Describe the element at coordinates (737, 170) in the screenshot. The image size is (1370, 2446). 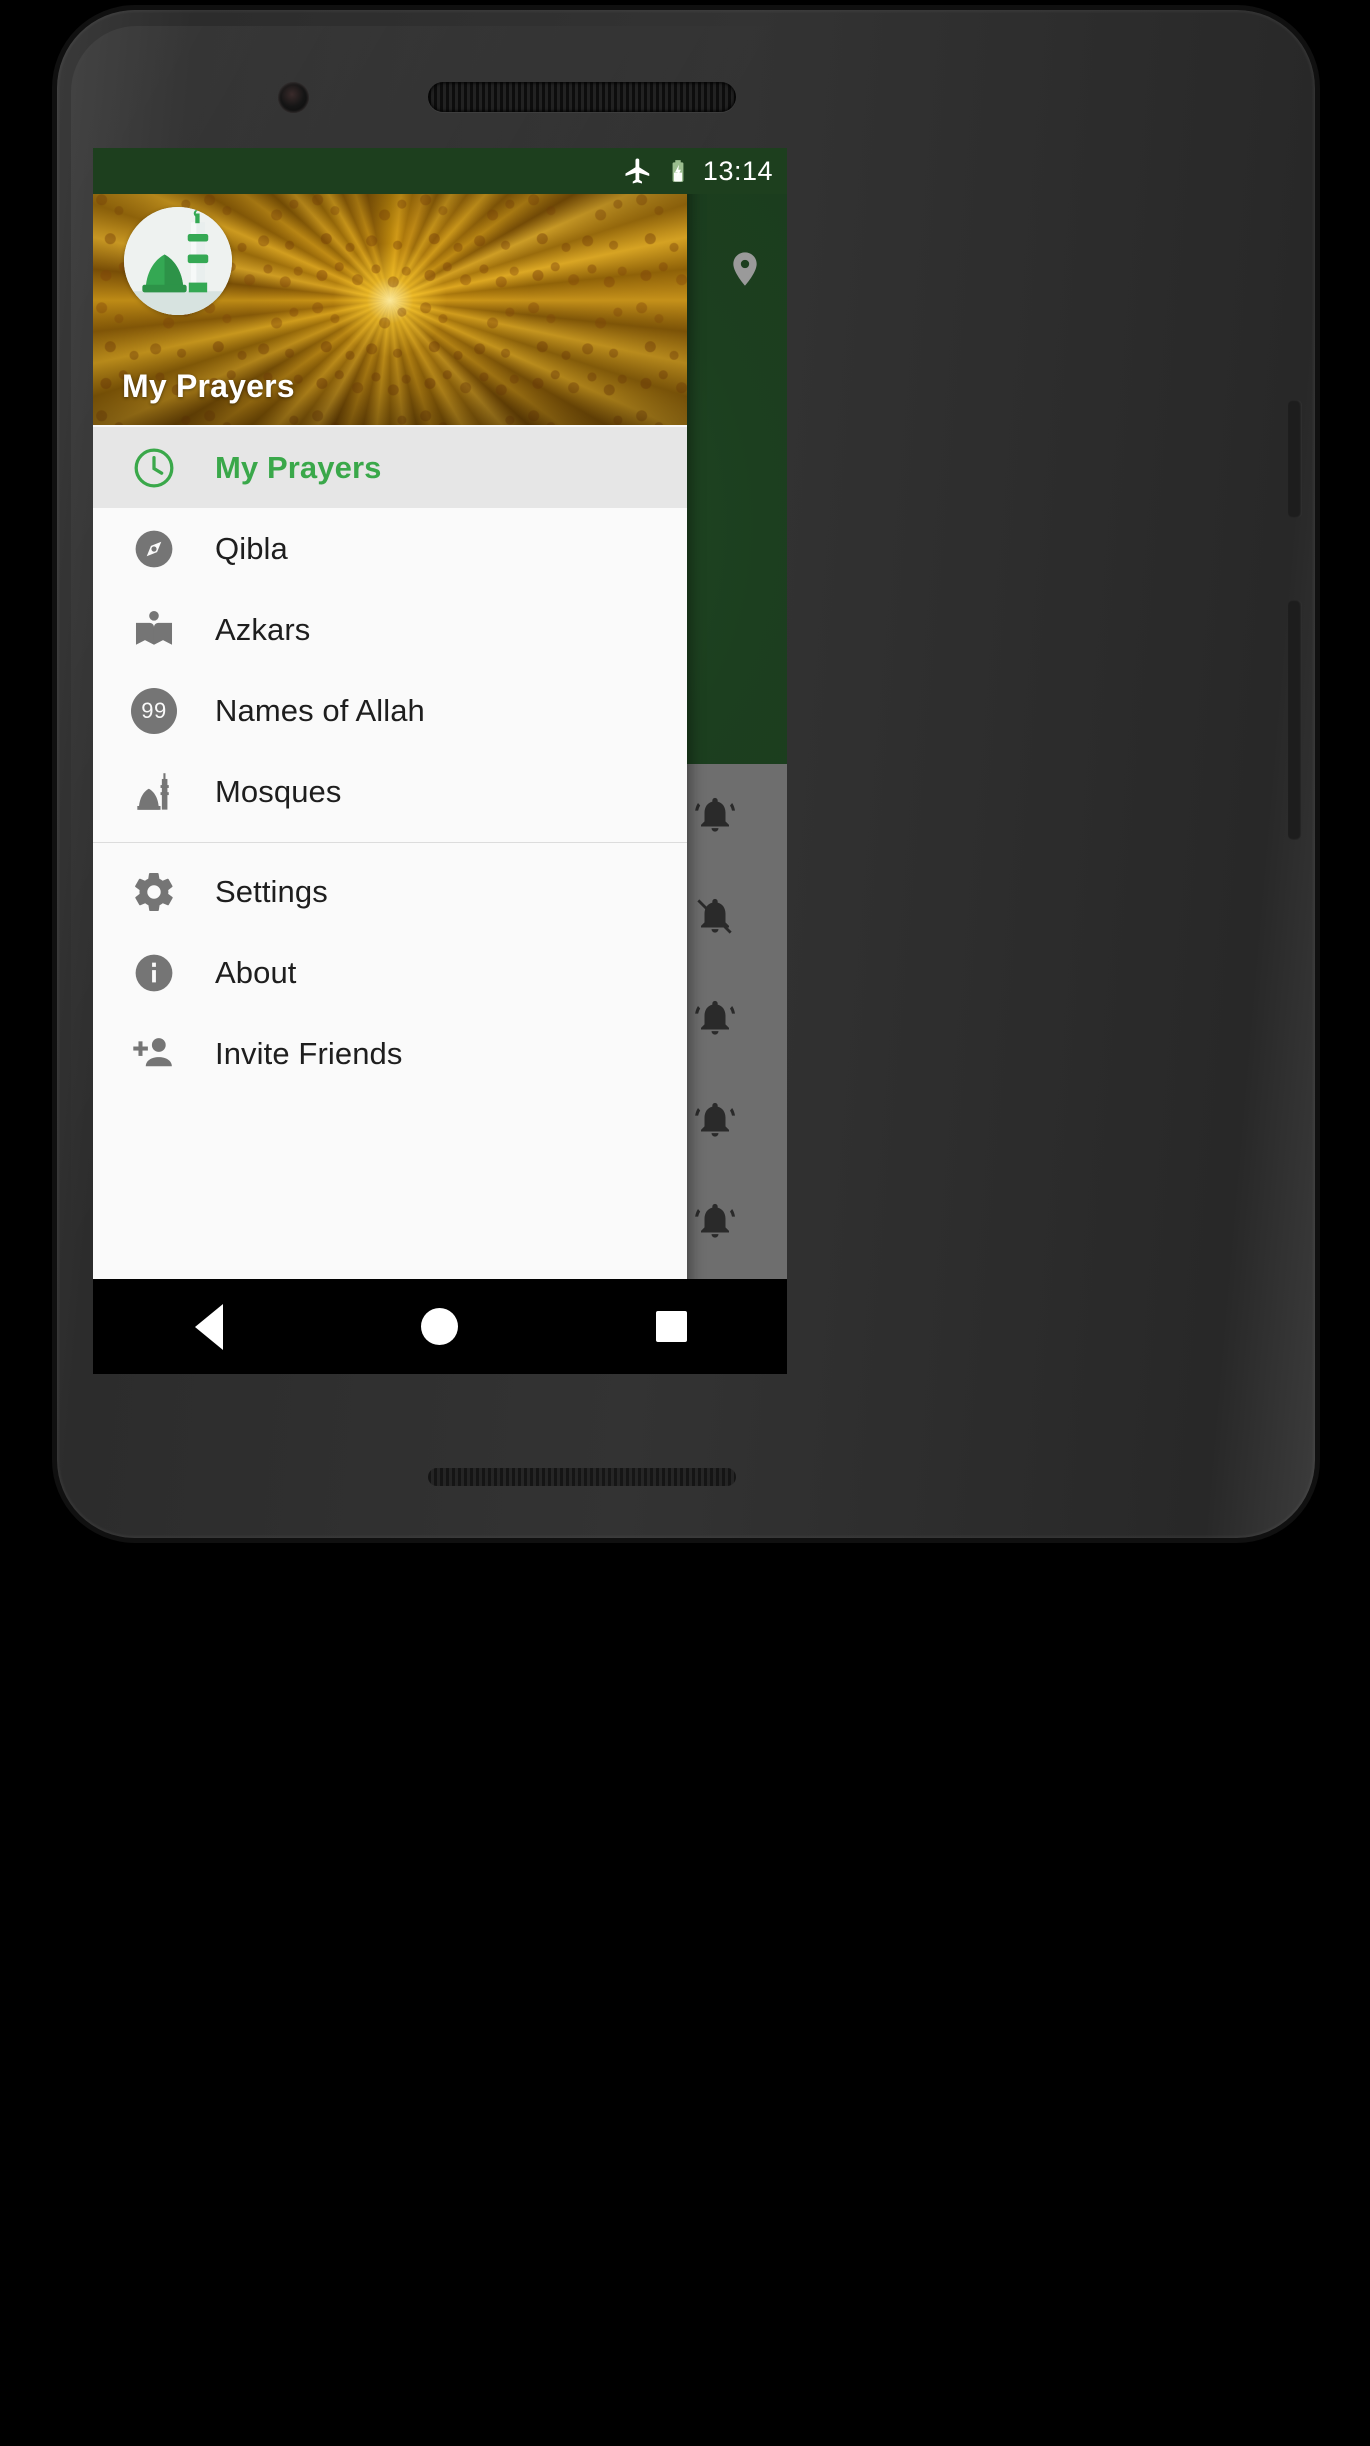
I see `status-bar-clock: 13:14` at that location.